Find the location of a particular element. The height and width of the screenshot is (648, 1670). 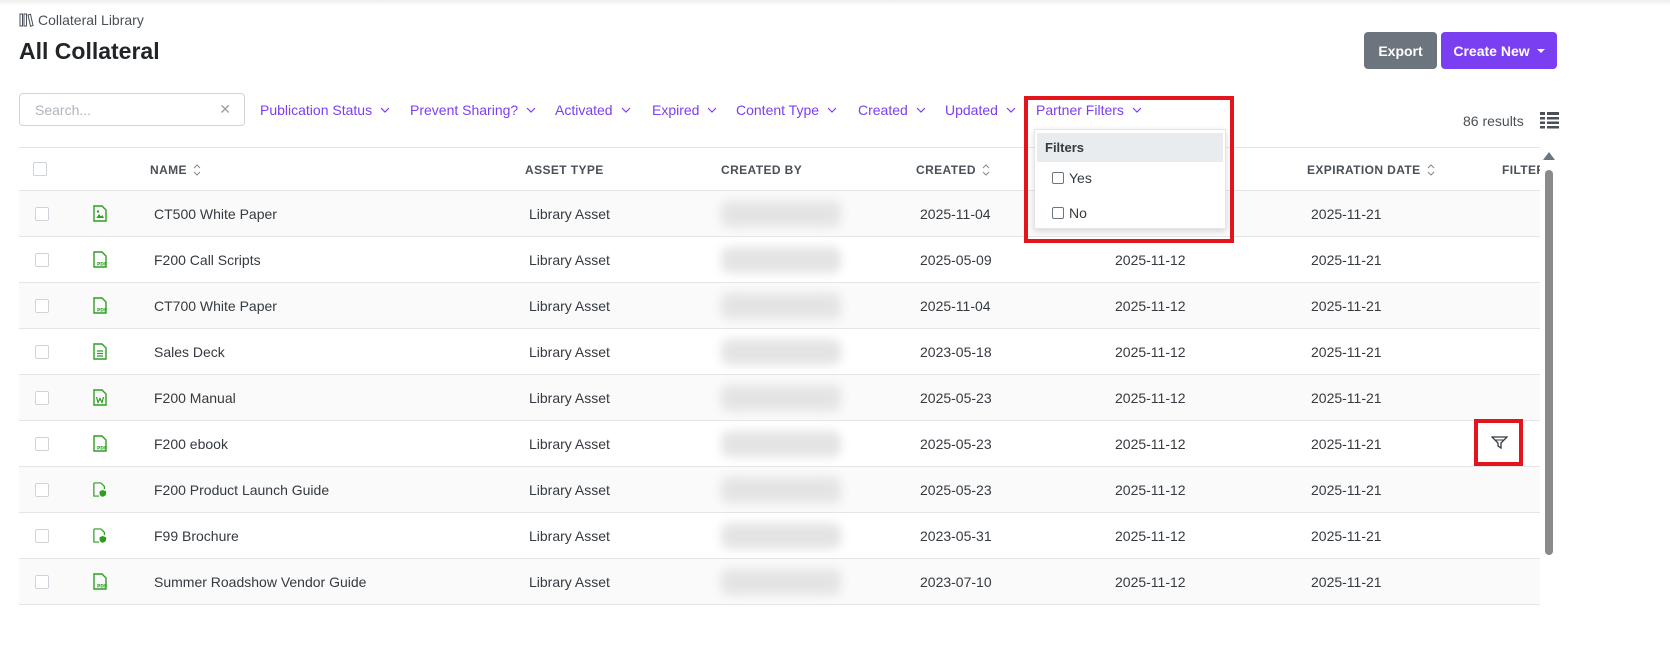

select-all-checkbox is located at coordinates (40, 169).